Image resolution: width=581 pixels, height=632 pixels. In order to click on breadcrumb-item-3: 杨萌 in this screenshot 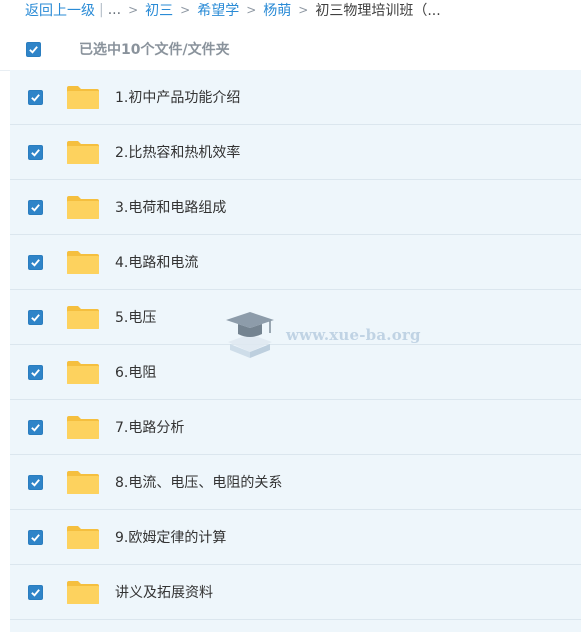, I will do `click(277, 10)`.